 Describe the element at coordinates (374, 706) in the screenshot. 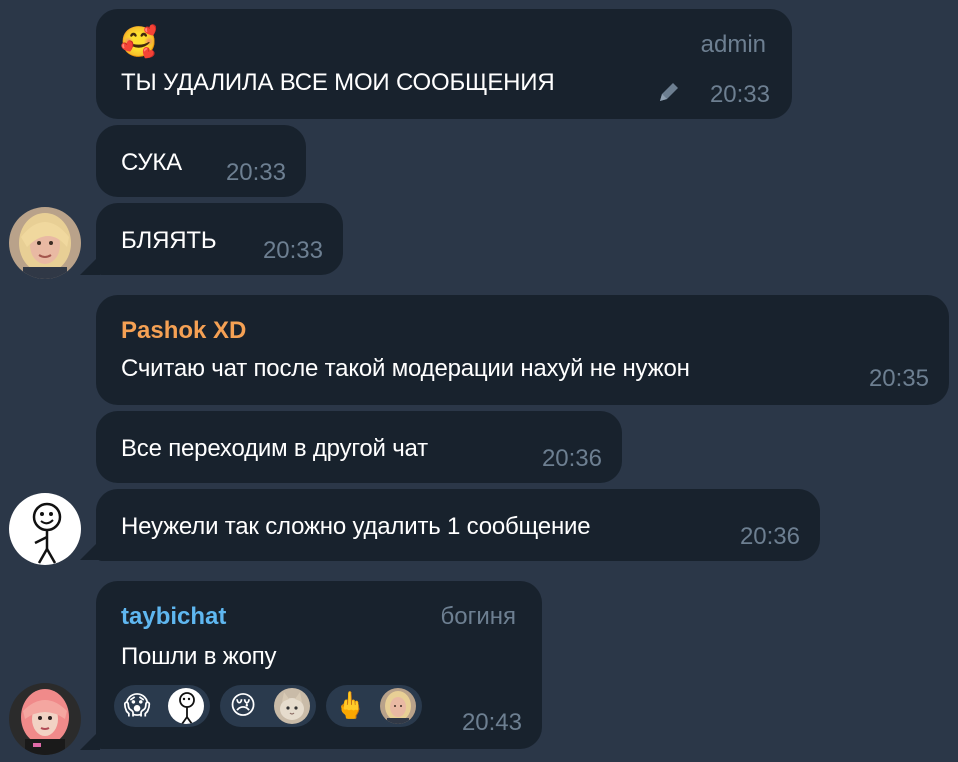

I see `reaction-middle-finger: 🖕` at that location.